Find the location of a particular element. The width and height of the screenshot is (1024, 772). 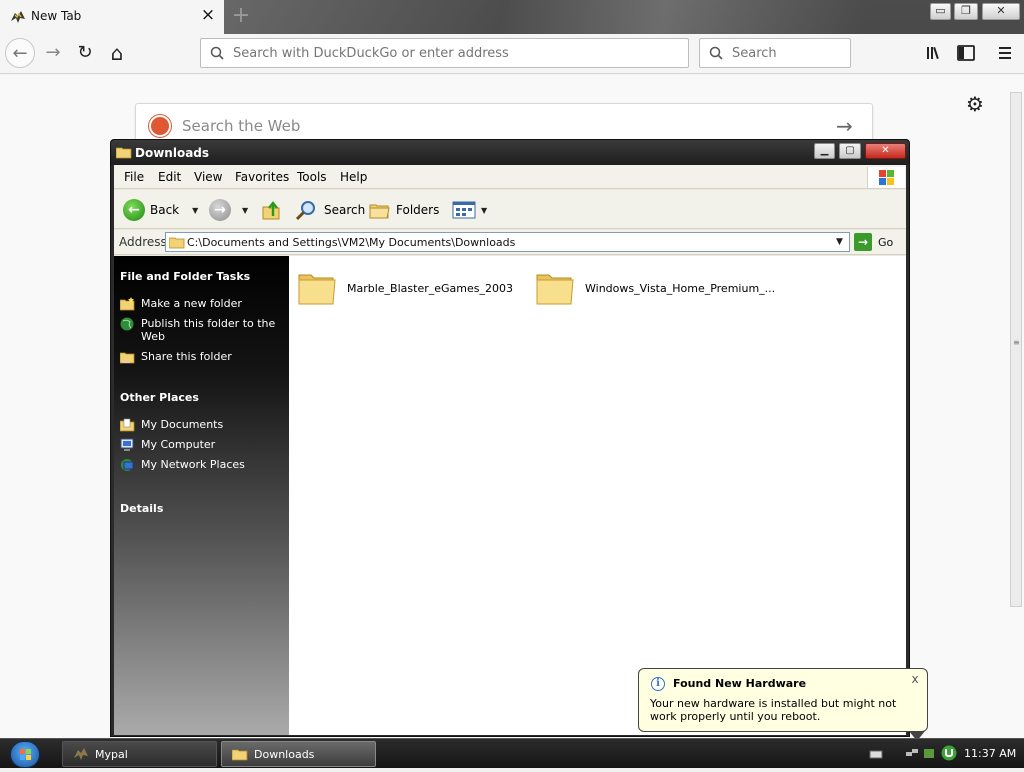

task-publish-folder: Publish this folder to the Web is located at coordinates (202, 330).